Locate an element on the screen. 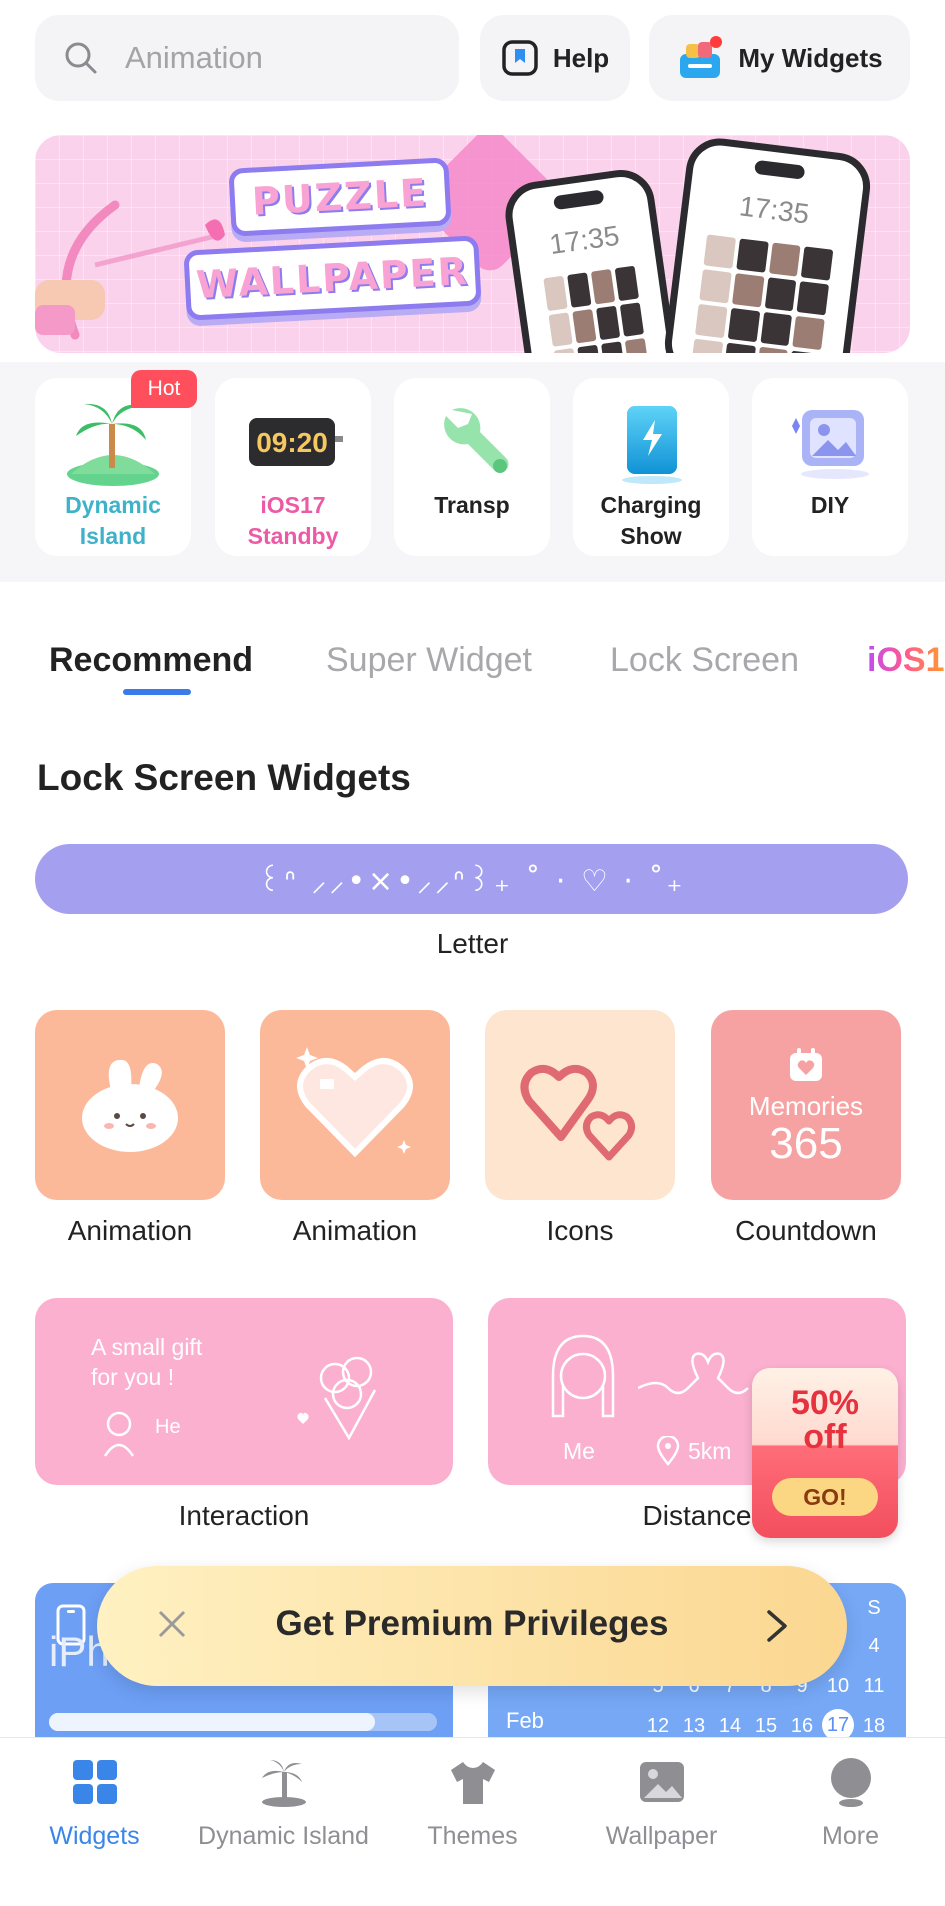  banner-title-line1: PUZZLE is located at coordinates (340, 197).